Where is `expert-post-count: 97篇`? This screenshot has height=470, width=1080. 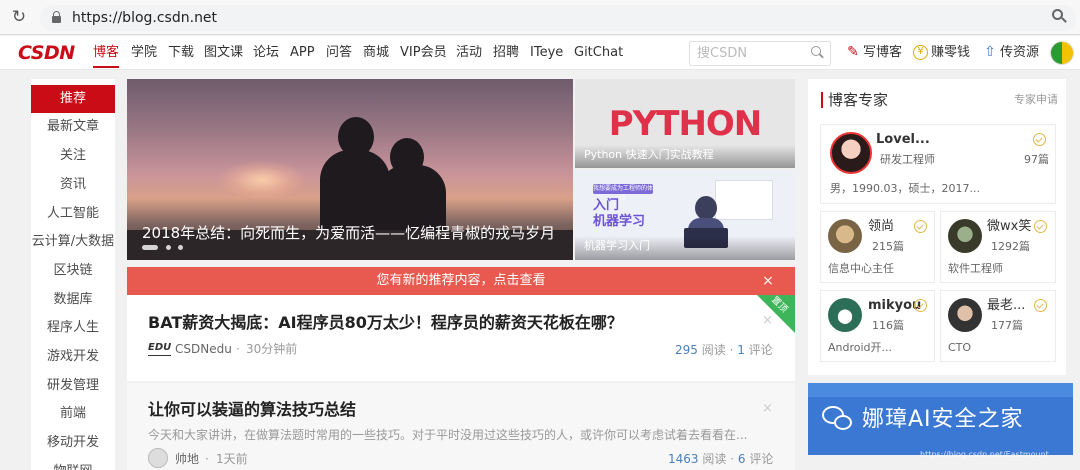
expert-post-count: 97篇 is located at coordinates (1036, 159).